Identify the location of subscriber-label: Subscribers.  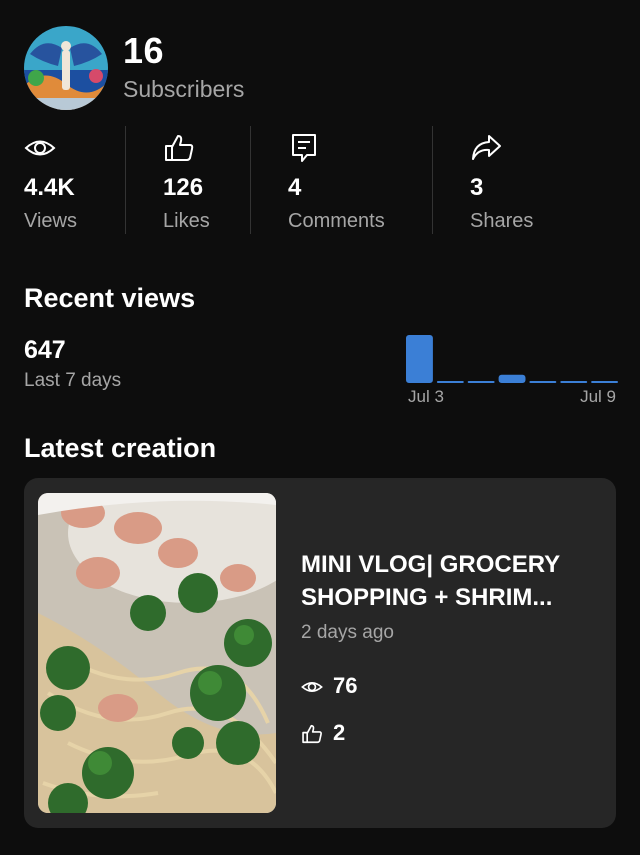
(184, 89).